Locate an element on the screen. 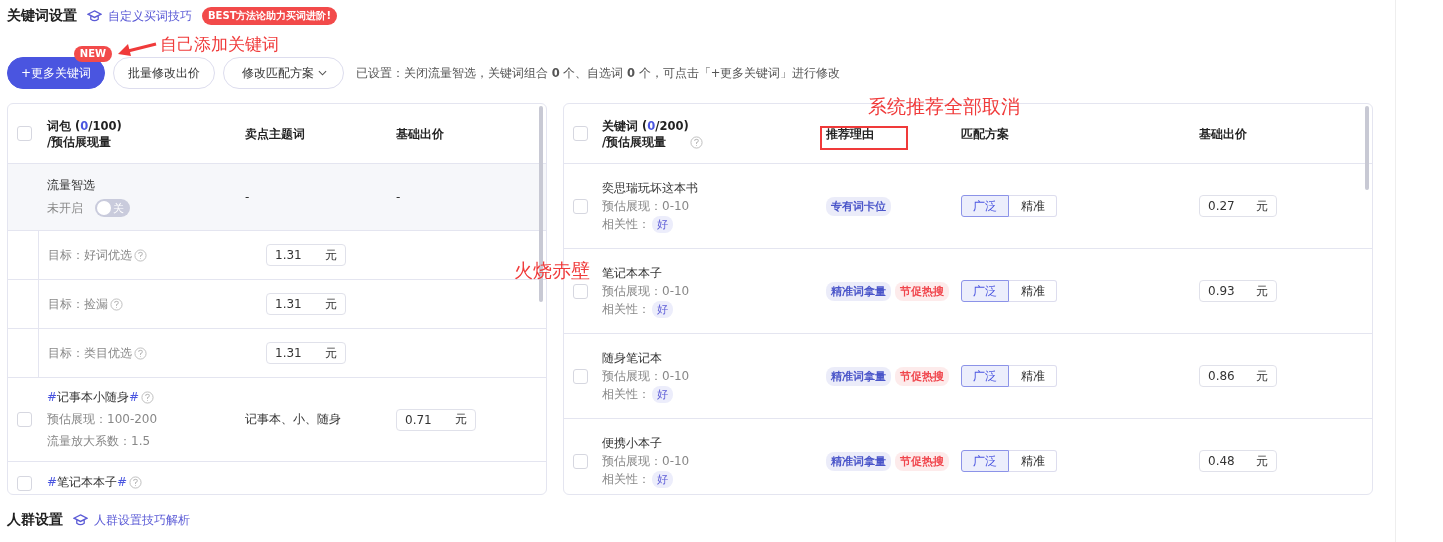 The height and width of the screenshot is (542, 1443). annotation-text: 自己添加关键词 is located at coordinates (219, 44).